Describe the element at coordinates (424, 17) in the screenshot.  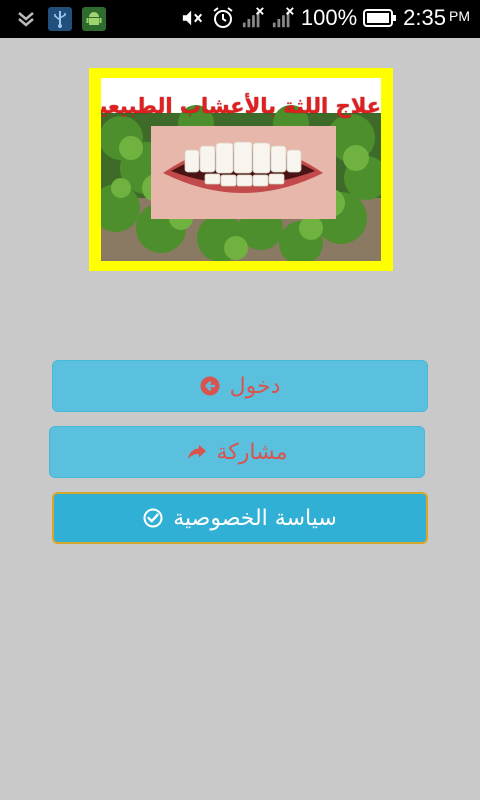
I see `clock-time: 2:35` at that location.